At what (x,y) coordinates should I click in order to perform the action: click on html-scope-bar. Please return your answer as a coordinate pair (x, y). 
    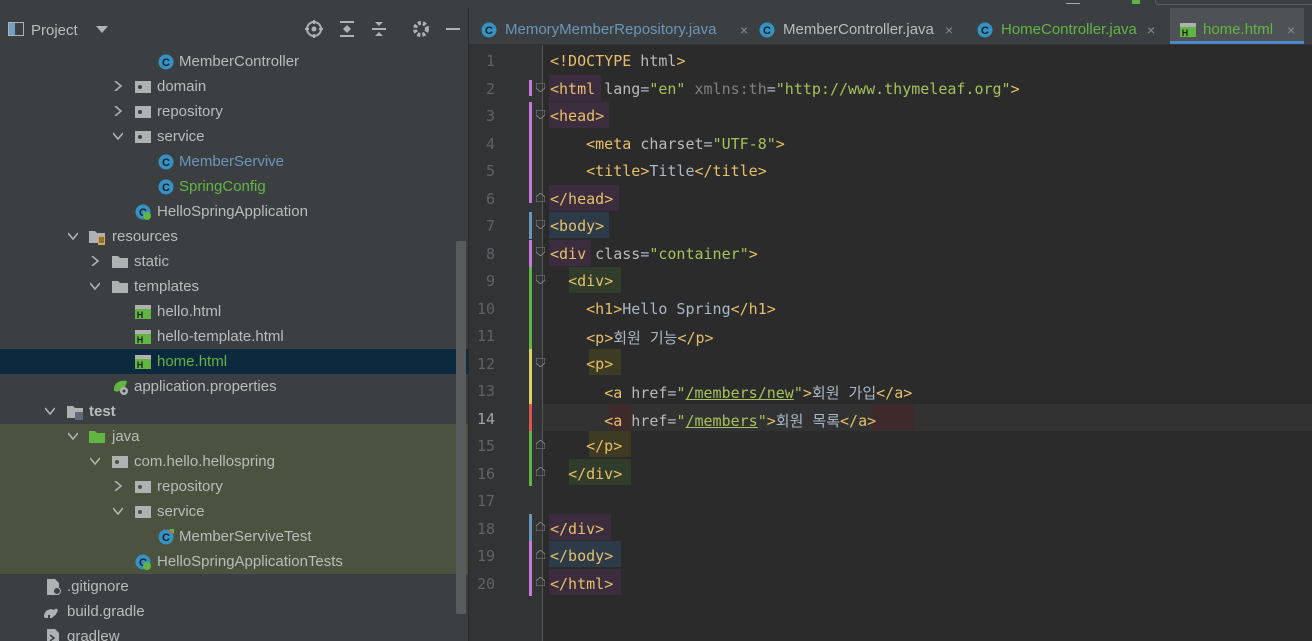
    Looking at the image, I should click on (530, 88).